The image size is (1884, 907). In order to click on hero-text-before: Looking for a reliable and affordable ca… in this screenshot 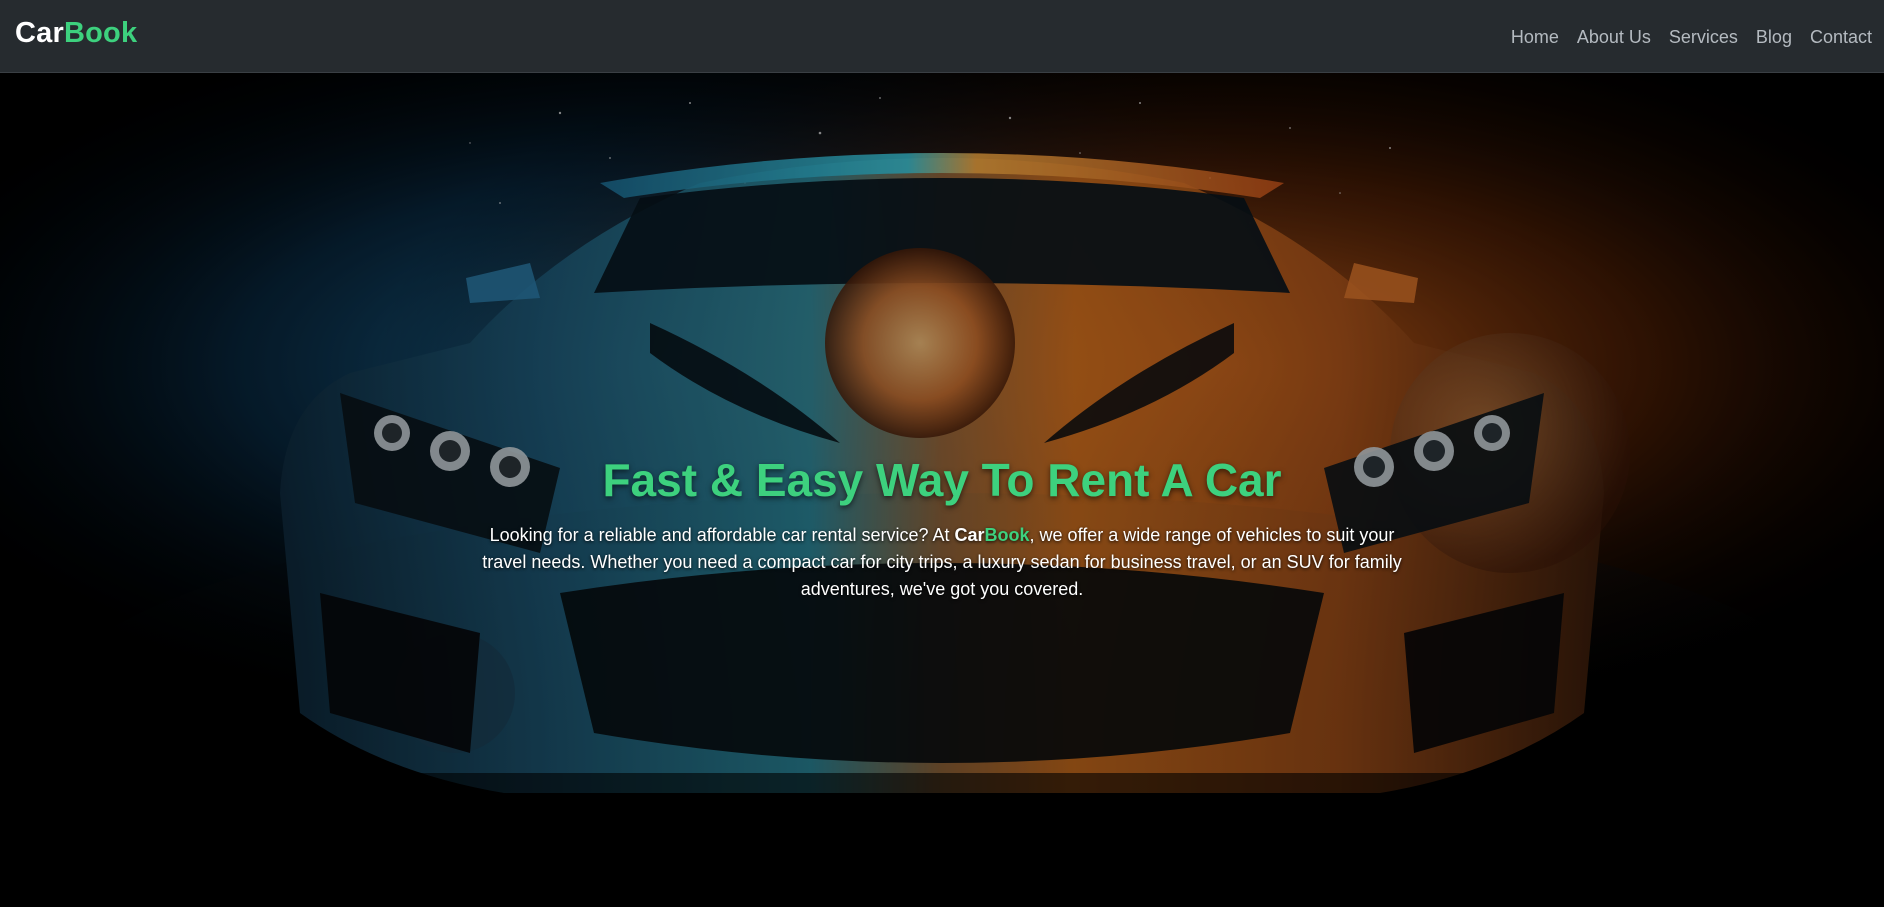, I will do `click(722, 534)`.